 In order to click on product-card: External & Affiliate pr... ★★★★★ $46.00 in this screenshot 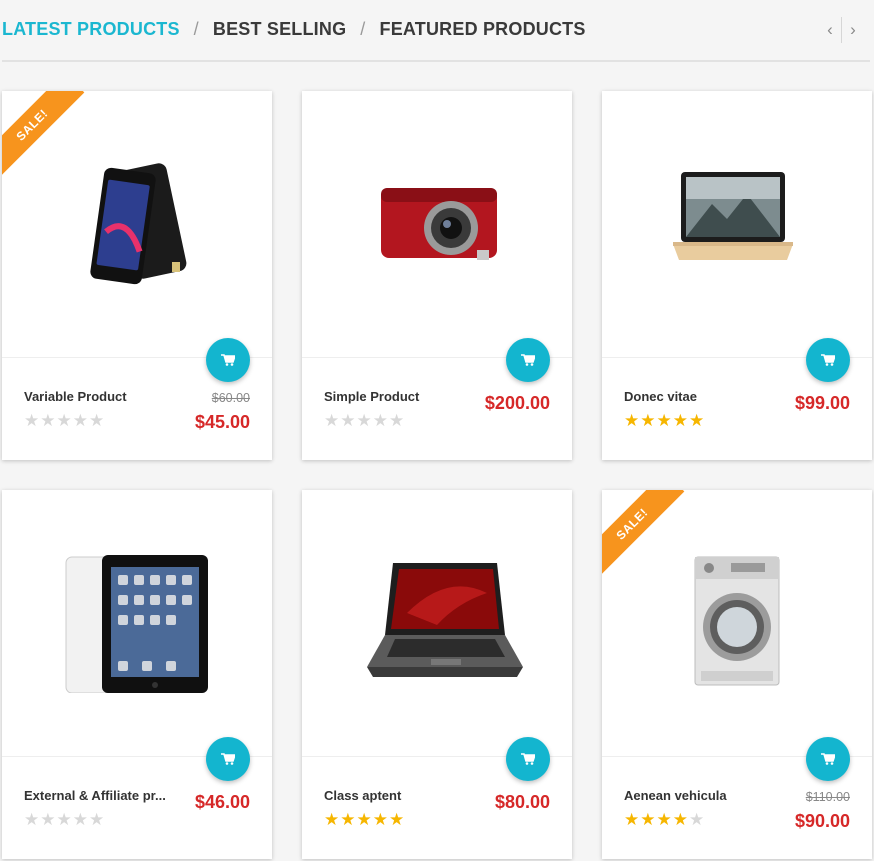, I will do `click(137, 674)`.